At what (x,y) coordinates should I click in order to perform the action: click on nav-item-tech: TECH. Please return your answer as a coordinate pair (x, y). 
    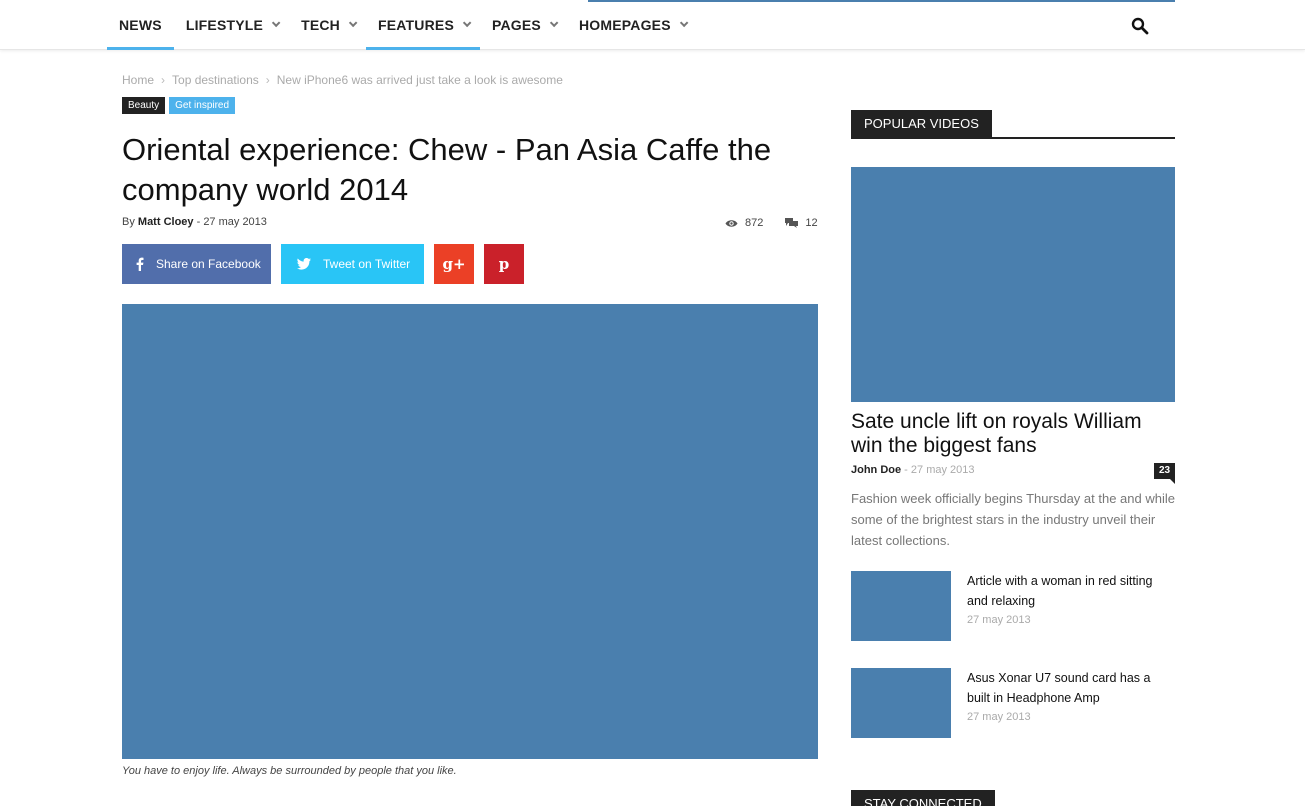
    Looking at the image, I should click on (327, 25).